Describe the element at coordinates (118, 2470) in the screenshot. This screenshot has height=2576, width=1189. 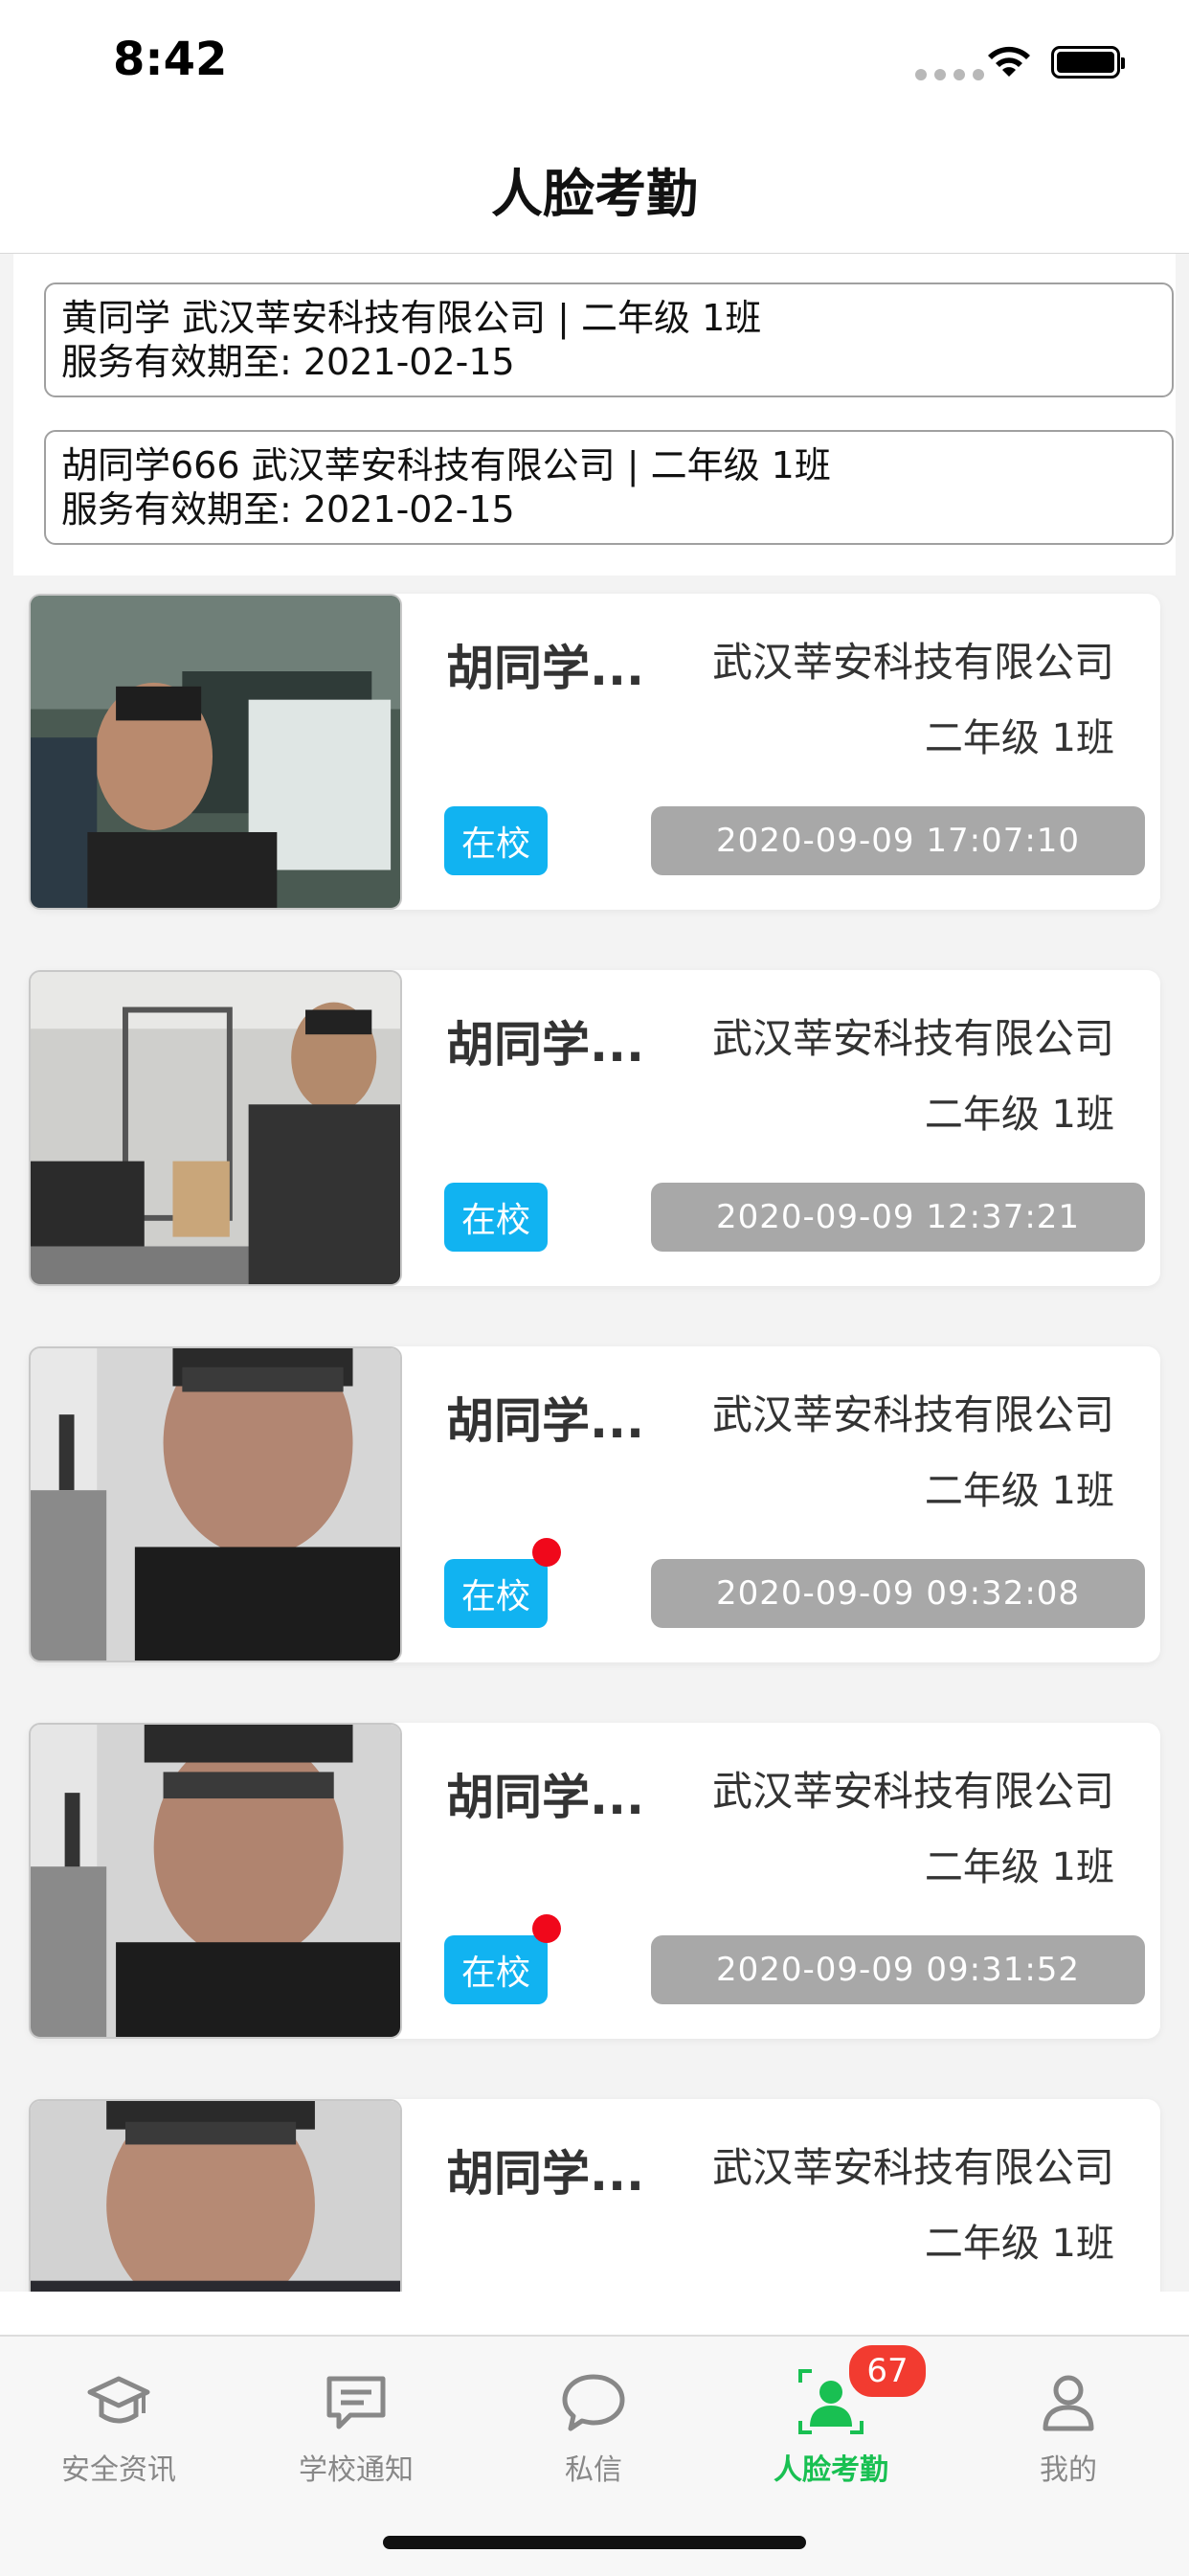
I see `tab-label: 安全资讯` at that location.